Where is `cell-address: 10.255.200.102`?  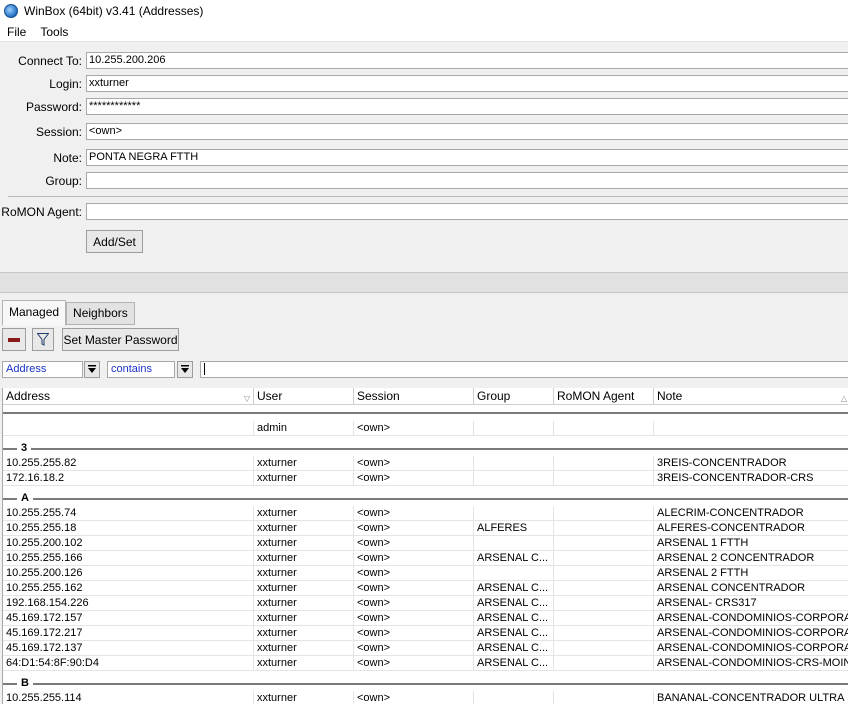 cell-address: 10.255.200.102 is located at coordinates (128, 543).